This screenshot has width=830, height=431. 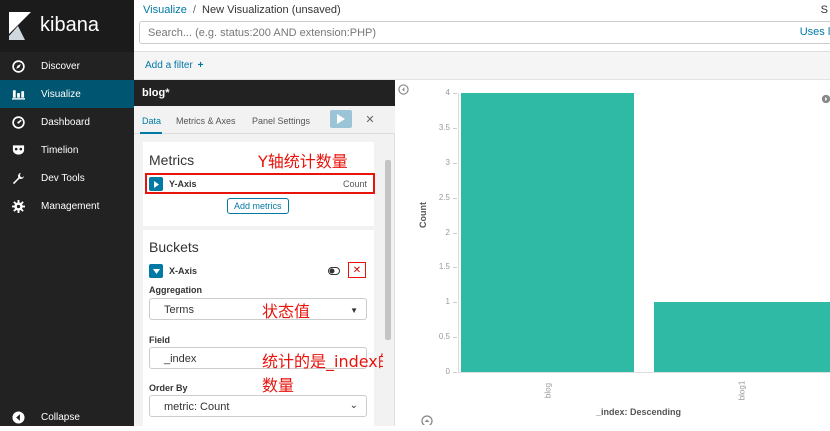 What do you see at coordinates (444, 197) in the screenshot?
I see `y-tick-label: 2.5` at bounding box center [444, 197].